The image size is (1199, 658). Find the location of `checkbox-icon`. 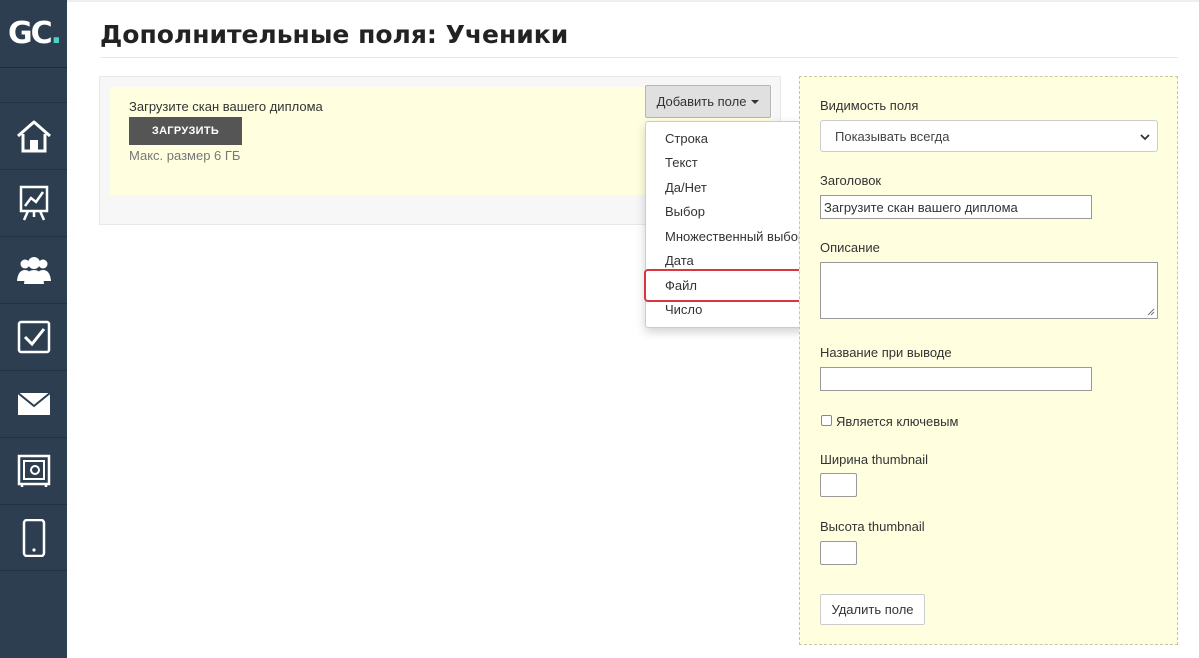

checkbox-icon is located at coordinates (33, 337).